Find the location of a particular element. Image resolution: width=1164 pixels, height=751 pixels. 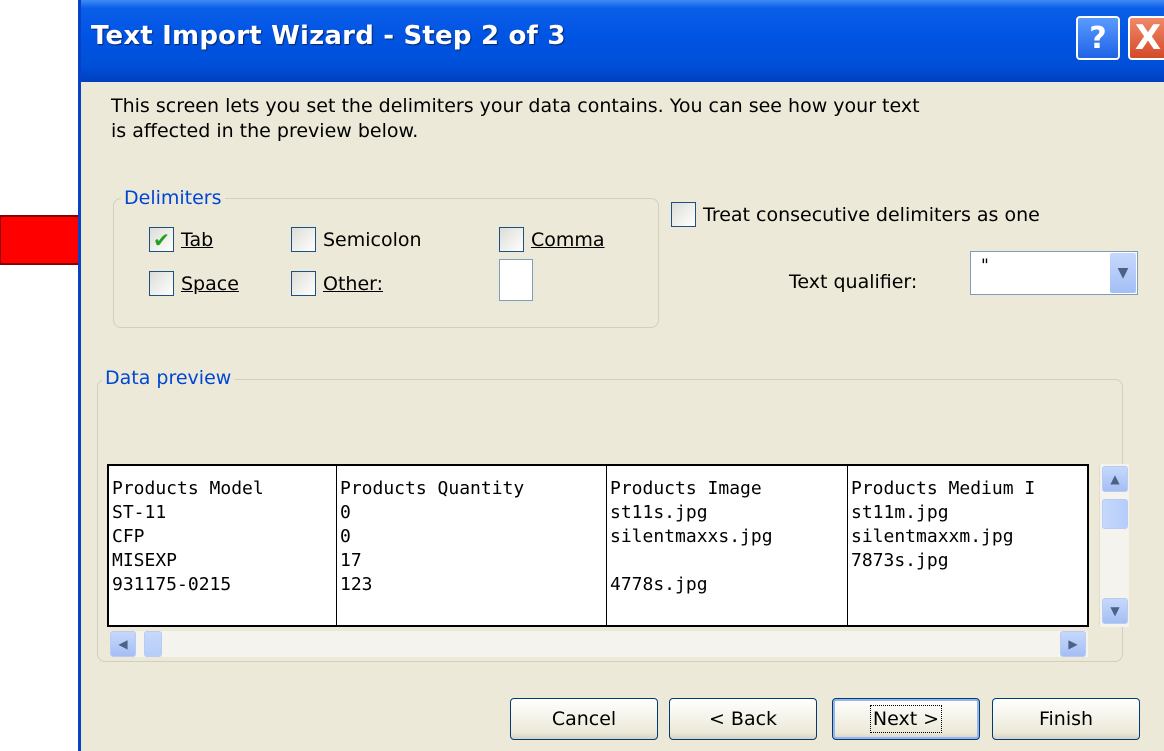

scroll-down-icon: ▼ is located at coordinates (1115, 611).